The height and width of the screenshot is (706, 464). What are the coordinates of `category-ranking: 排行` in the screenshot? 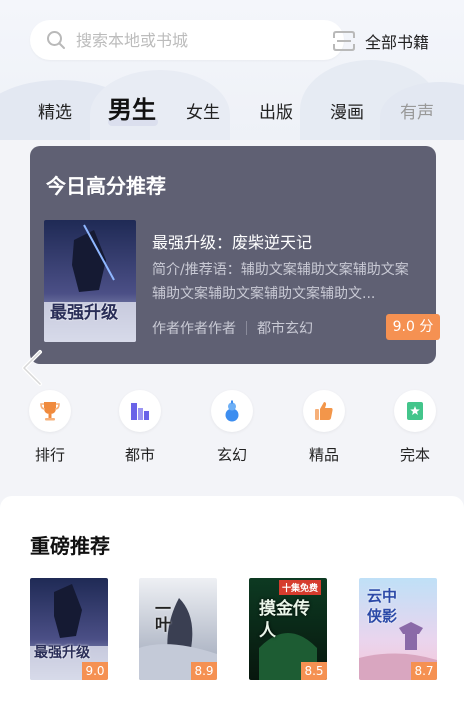 It's located at (50, 427).